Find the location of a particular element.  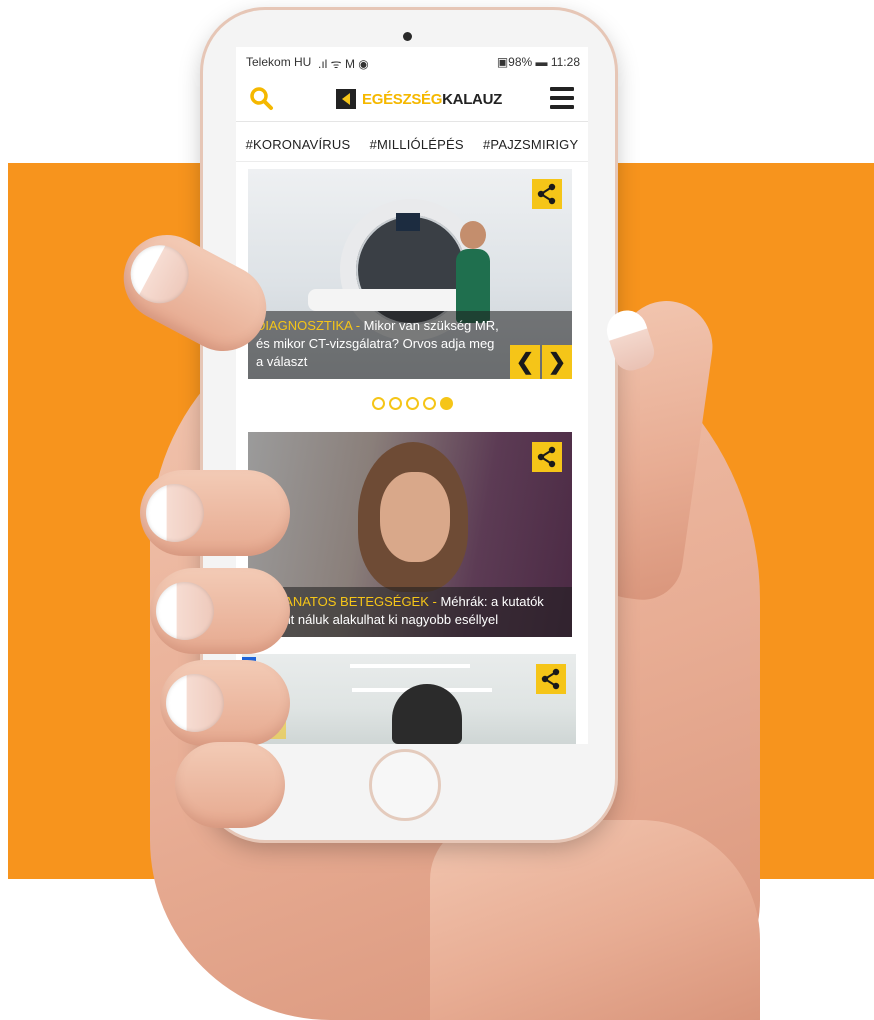

carrier-label: Telekom HU is located at coordinates (279, 62).